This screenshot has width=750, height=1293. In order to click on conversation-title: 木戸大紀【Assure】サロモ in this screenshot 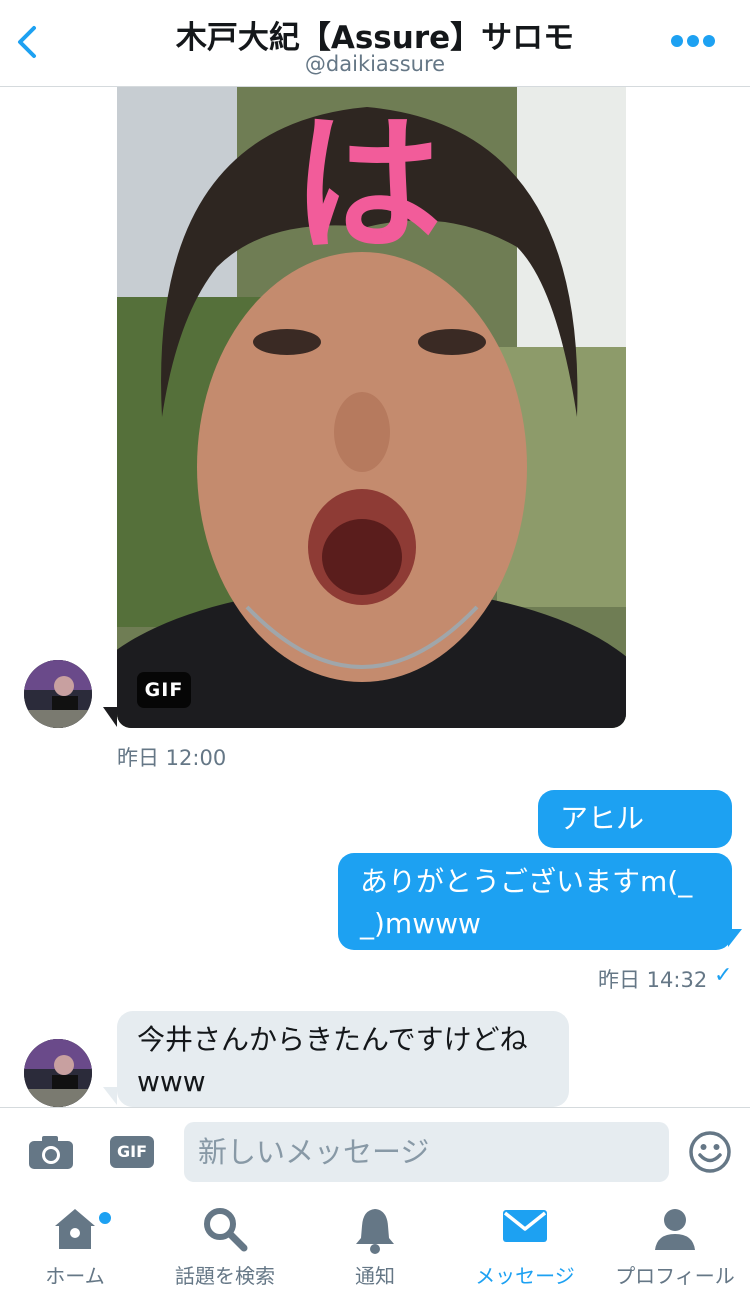, I will do `click(375, 34)`.